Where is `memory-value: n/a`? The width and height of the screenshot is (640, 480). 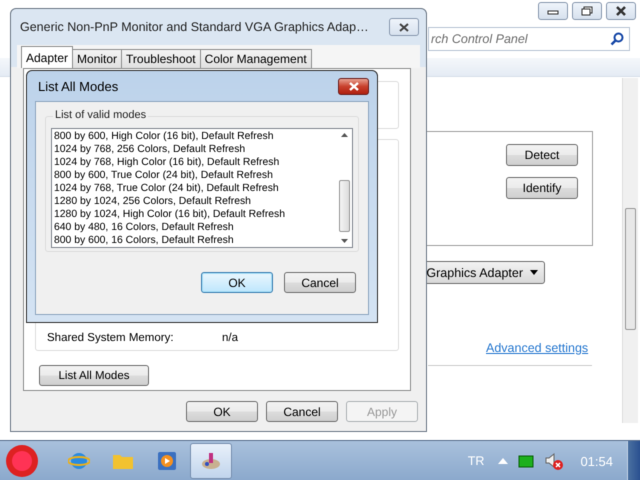
memory-value: n/a is located at coordinates (230, 338).